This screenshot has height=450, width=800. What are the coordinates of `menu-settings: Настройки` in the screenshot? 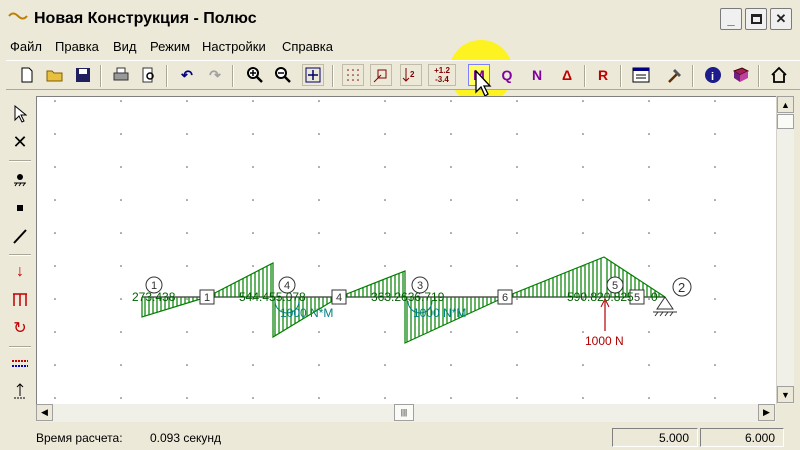 It's located at (234, 46).